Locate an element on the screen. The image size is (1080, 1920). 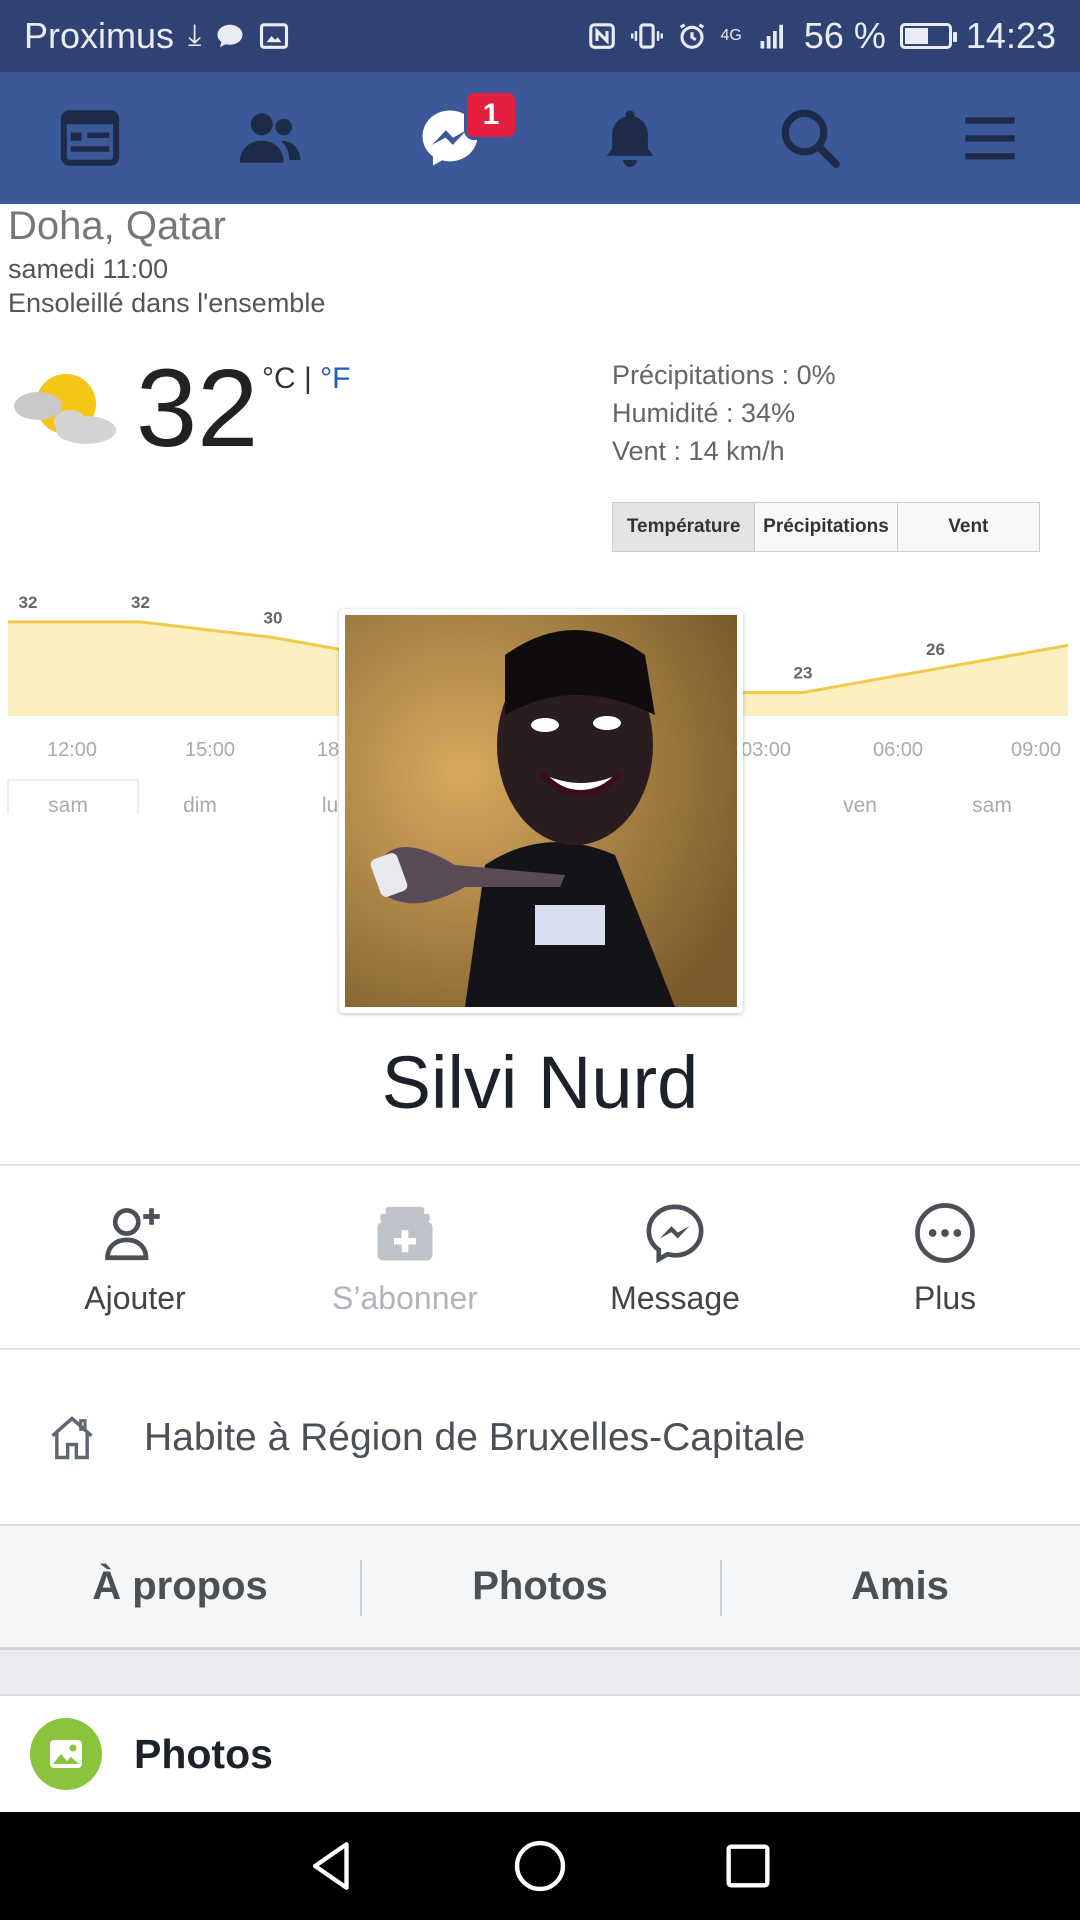
battery-level is located at coordinates (916, 36).